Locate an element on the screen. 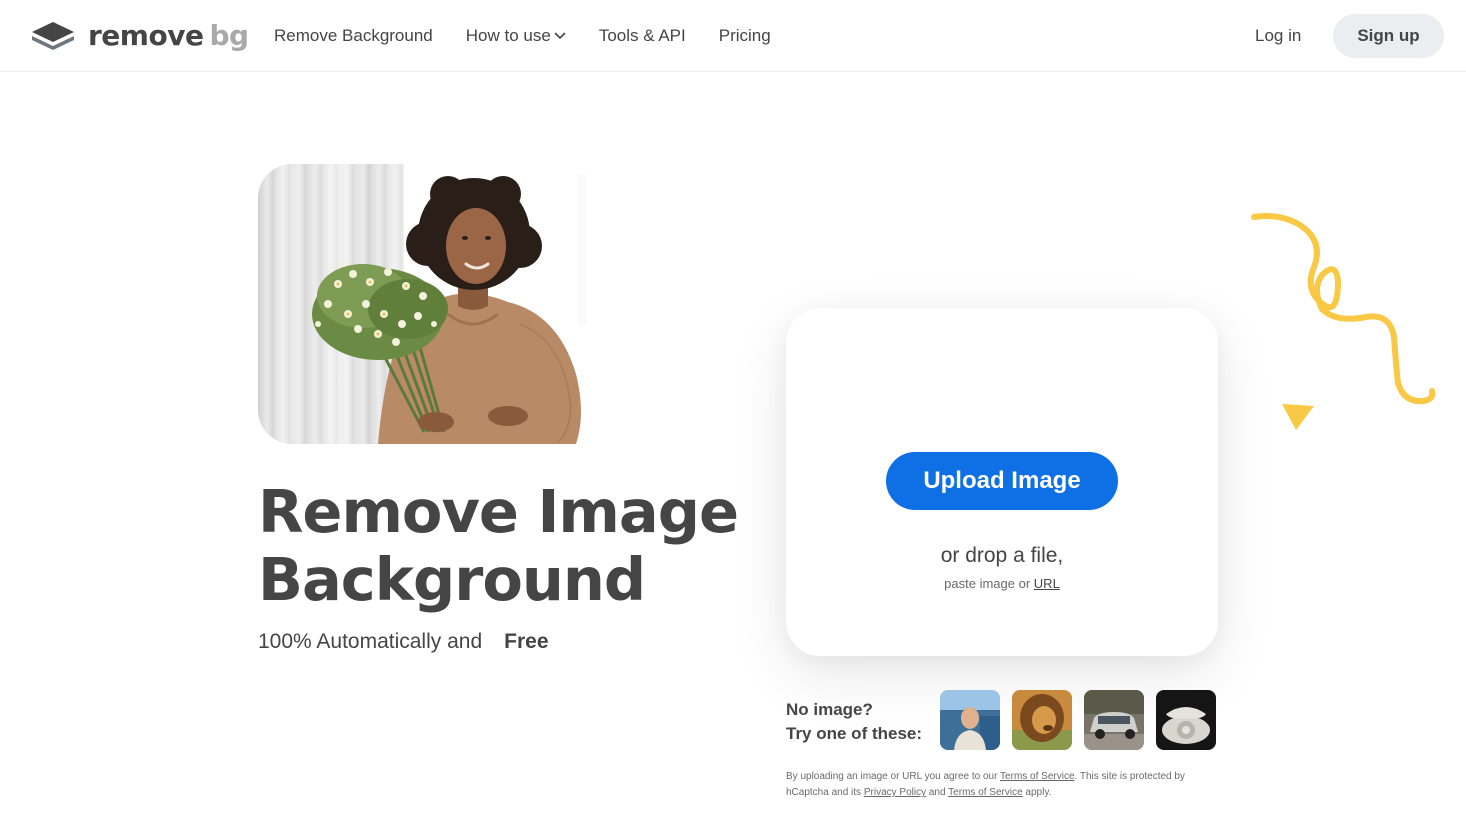  terms-of-service-link-2: Terms of Service is located at coordinates (985, 792).